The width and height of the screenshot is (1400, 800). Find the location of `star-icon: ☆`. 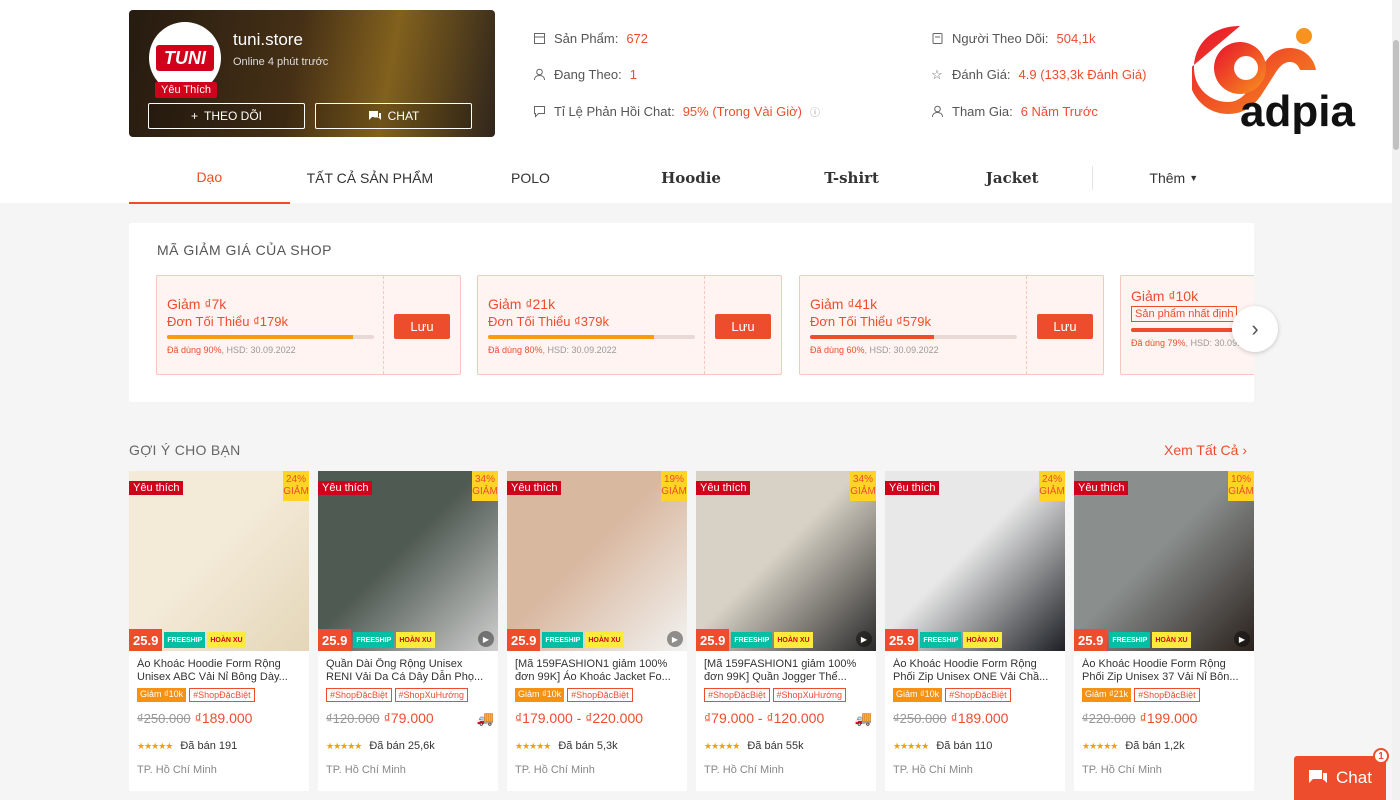

star-icon: ☆ is located at coordinates (937, 74).